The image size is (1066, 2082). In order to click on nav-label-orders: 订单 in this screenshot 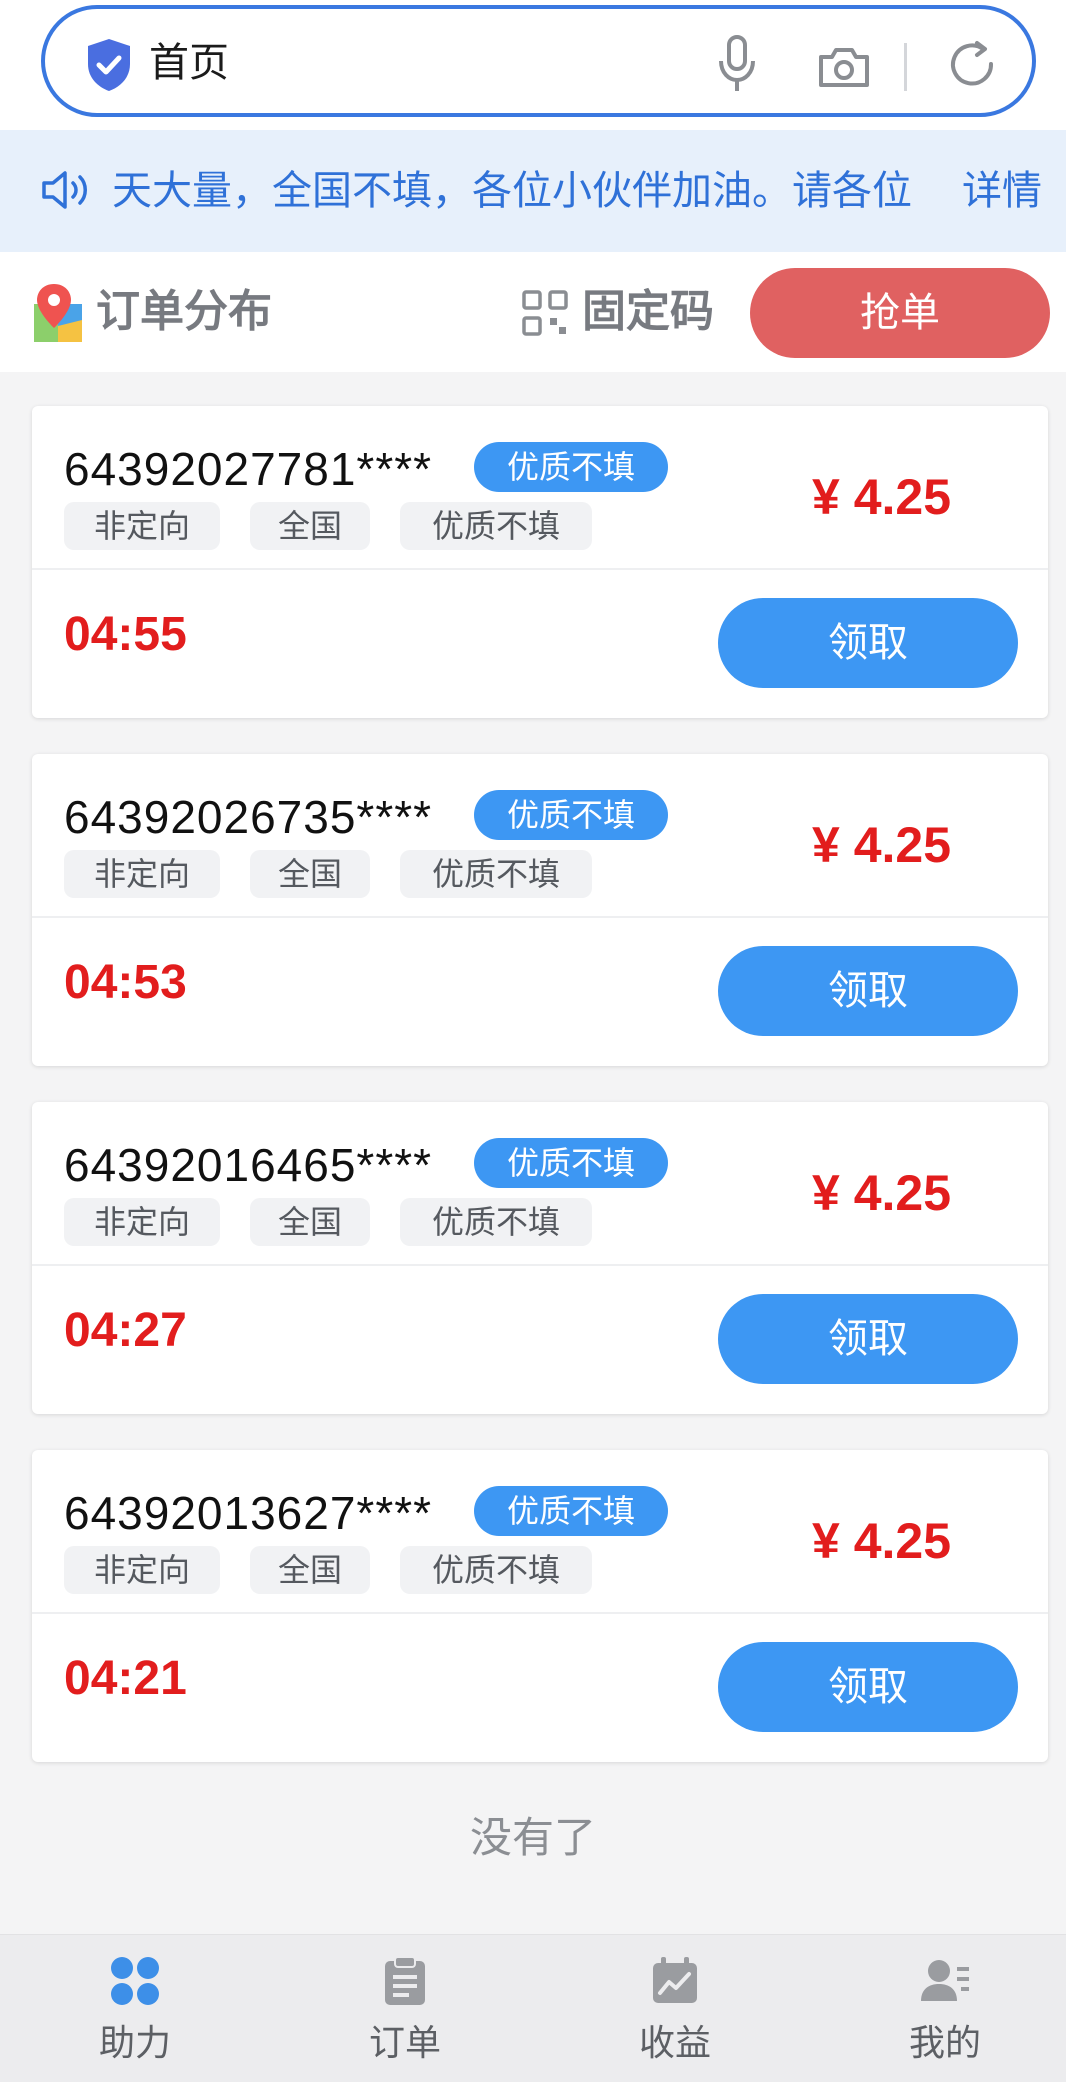, I will do `click(404, 2043)`.